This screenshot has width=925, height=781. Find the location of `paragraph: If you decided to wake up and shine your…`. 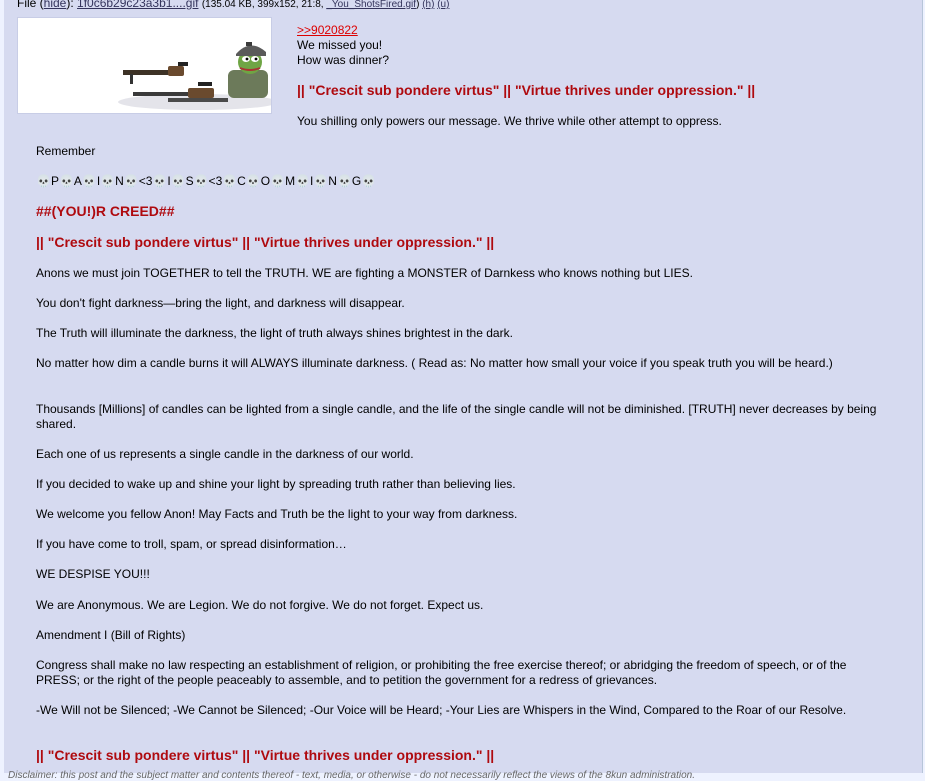

paragraph: If you decided to wake up and shine your… is located at coordinates (276, 484).